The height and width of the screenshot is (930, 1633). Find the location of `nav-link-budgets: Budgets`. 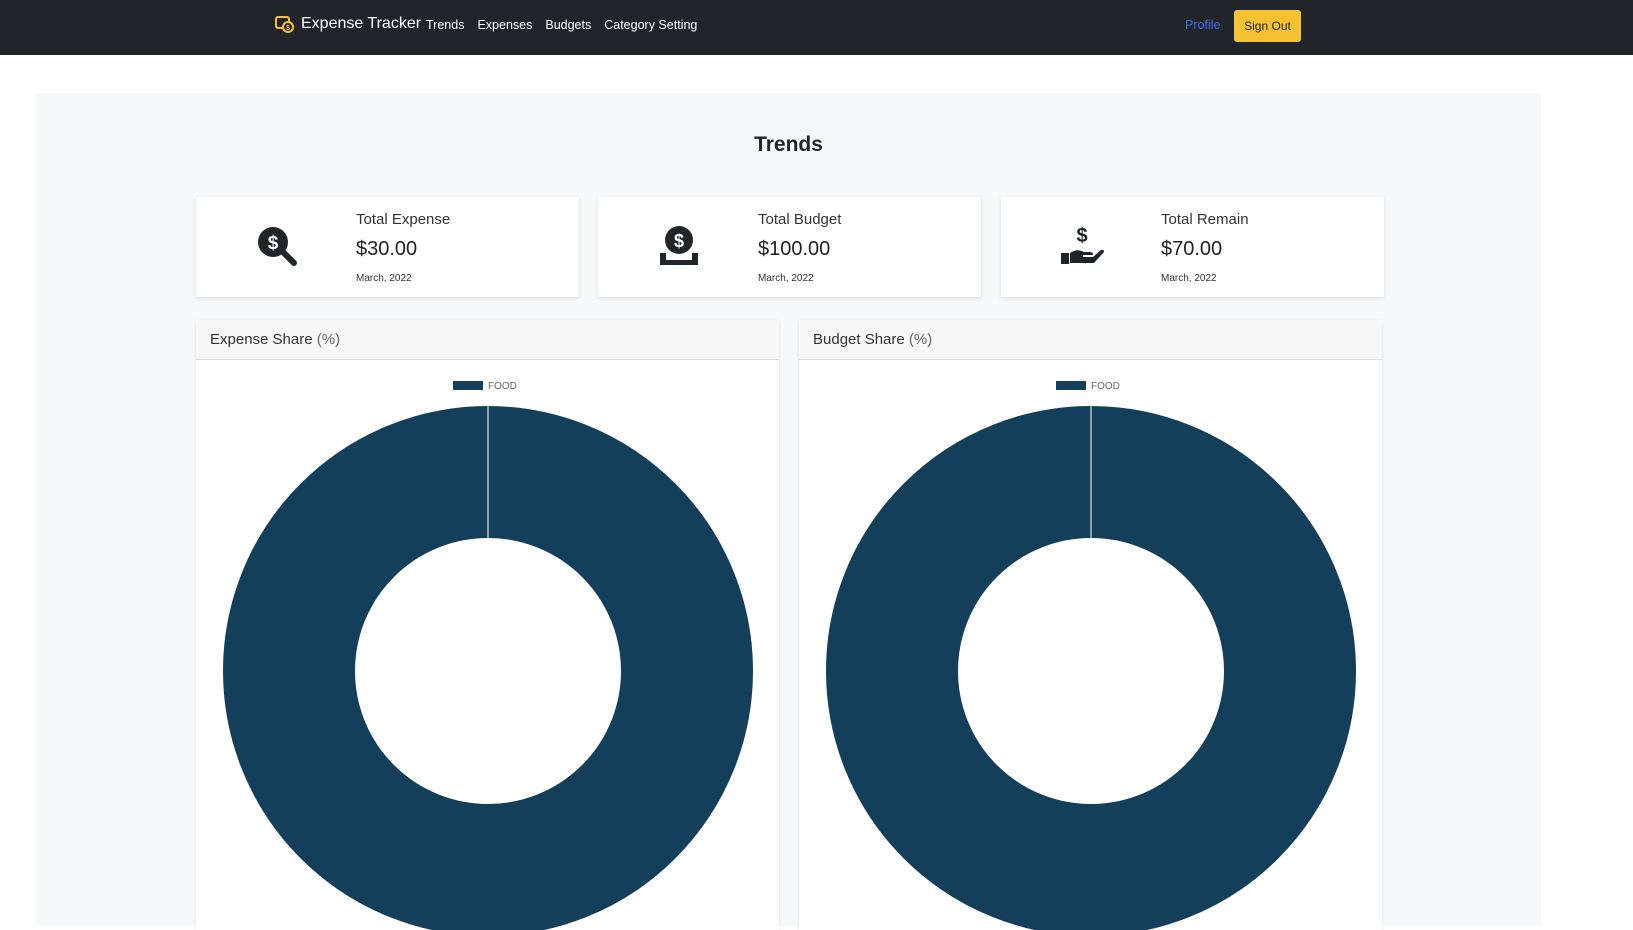

nav-link-budgets: Budgets is located at coordinates (568, 25).